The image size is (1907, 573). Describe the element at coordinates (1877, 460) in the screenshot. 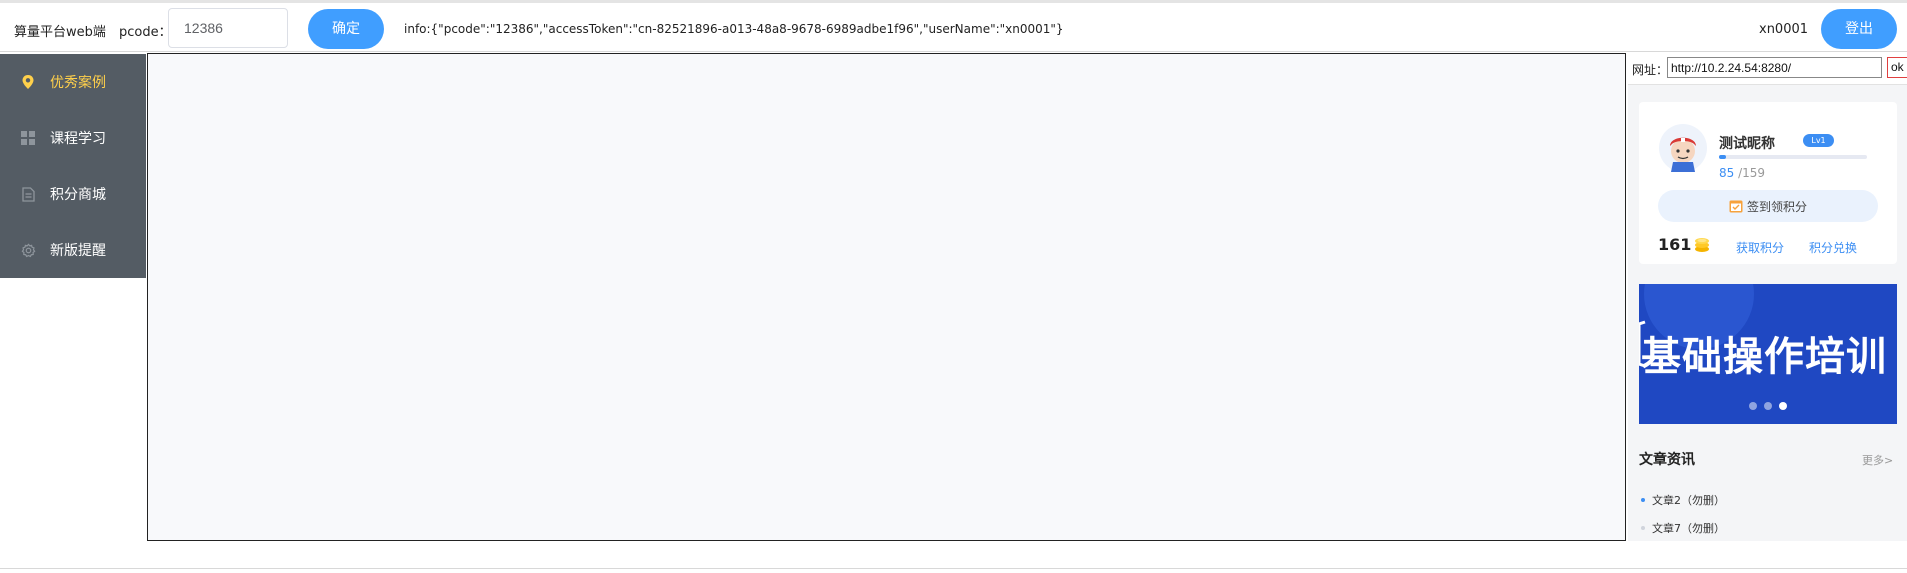

I see `news-more-link: 更多>` at that location.